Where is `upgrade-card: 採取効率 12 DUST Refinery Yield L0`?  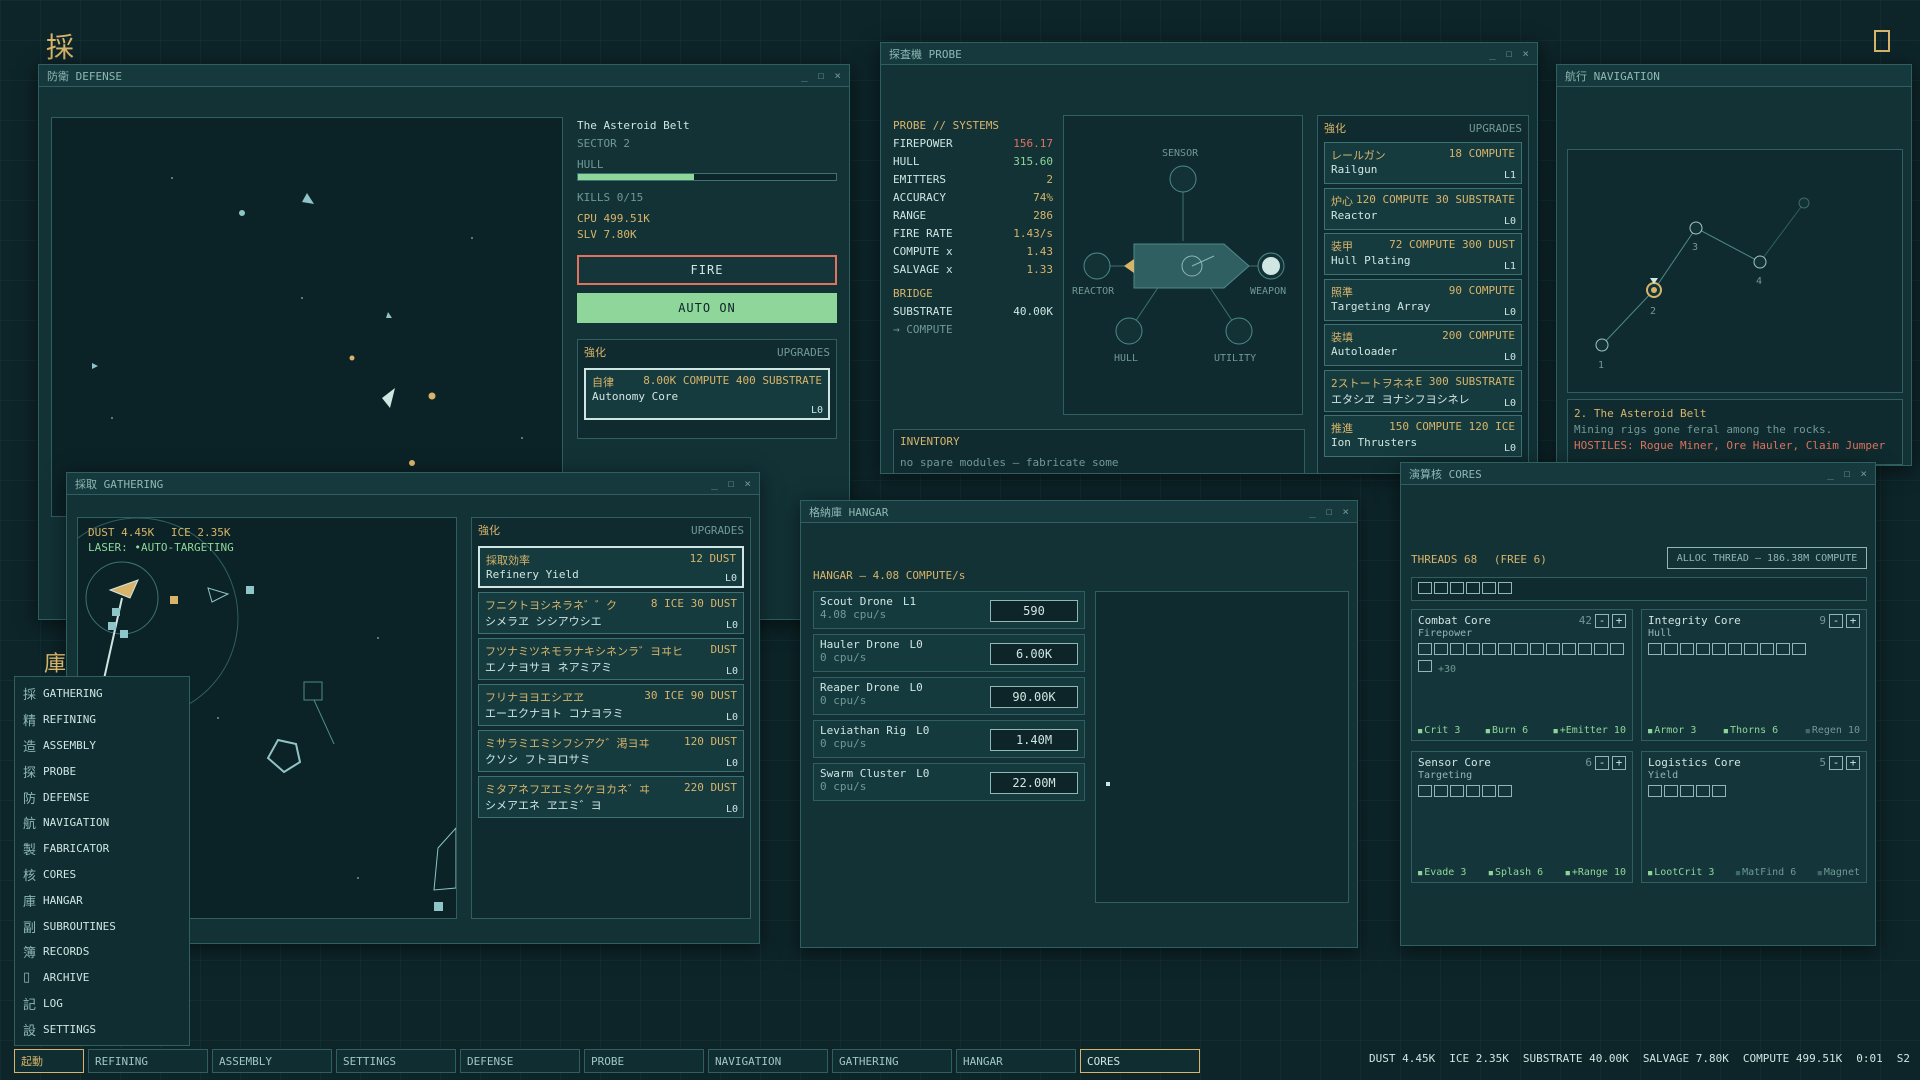 upgrade-card: 採取効率 12 DUST Refinery Yield L0 is located at coordinates (611, 567).